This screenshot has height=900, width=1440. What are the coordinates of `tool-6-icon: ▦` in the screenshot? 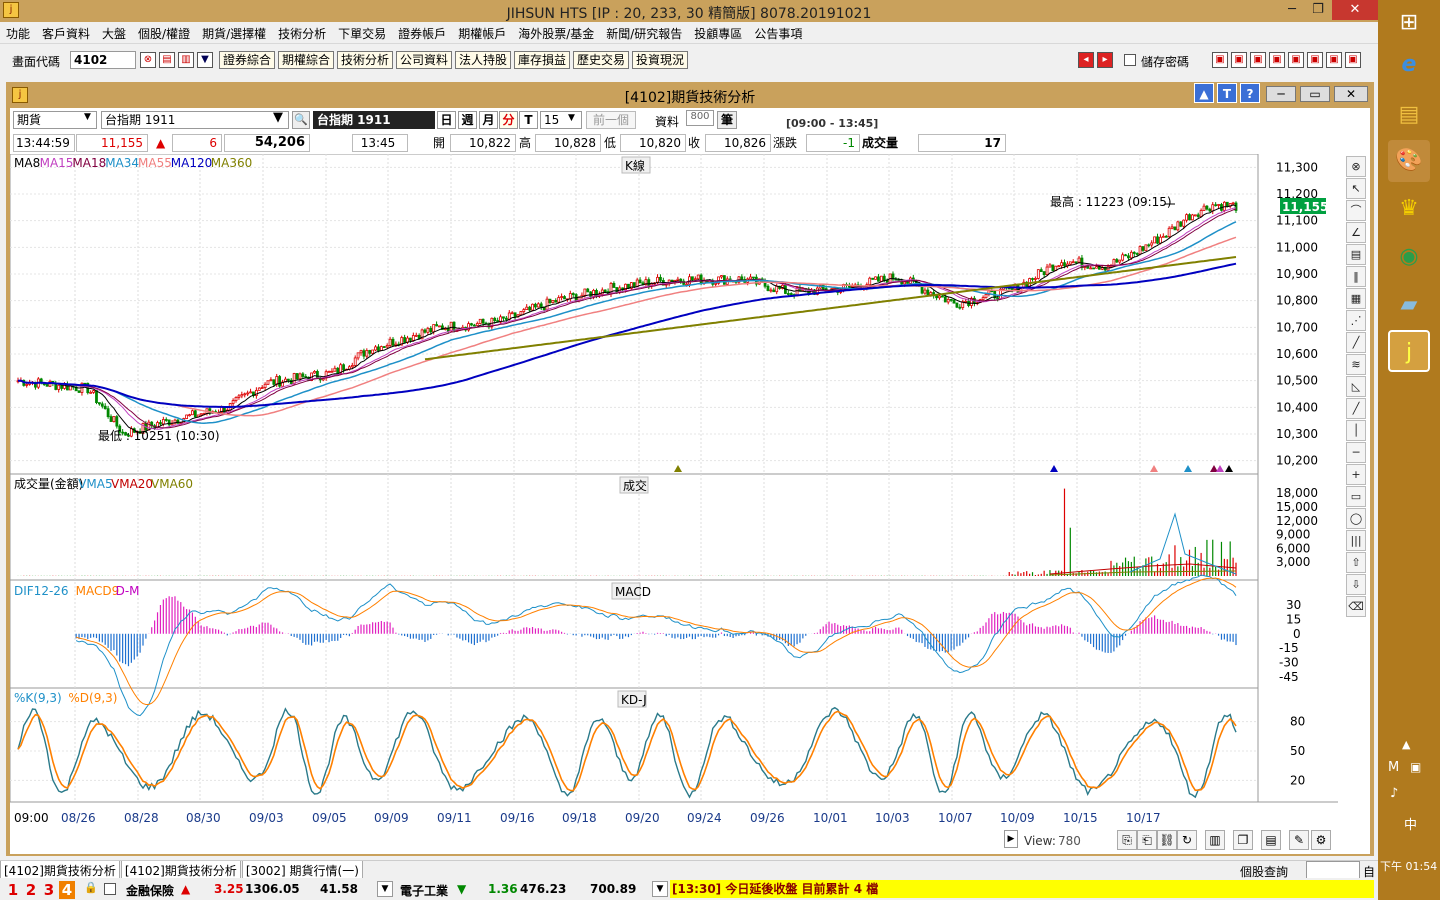 It's located at (1356, 298).